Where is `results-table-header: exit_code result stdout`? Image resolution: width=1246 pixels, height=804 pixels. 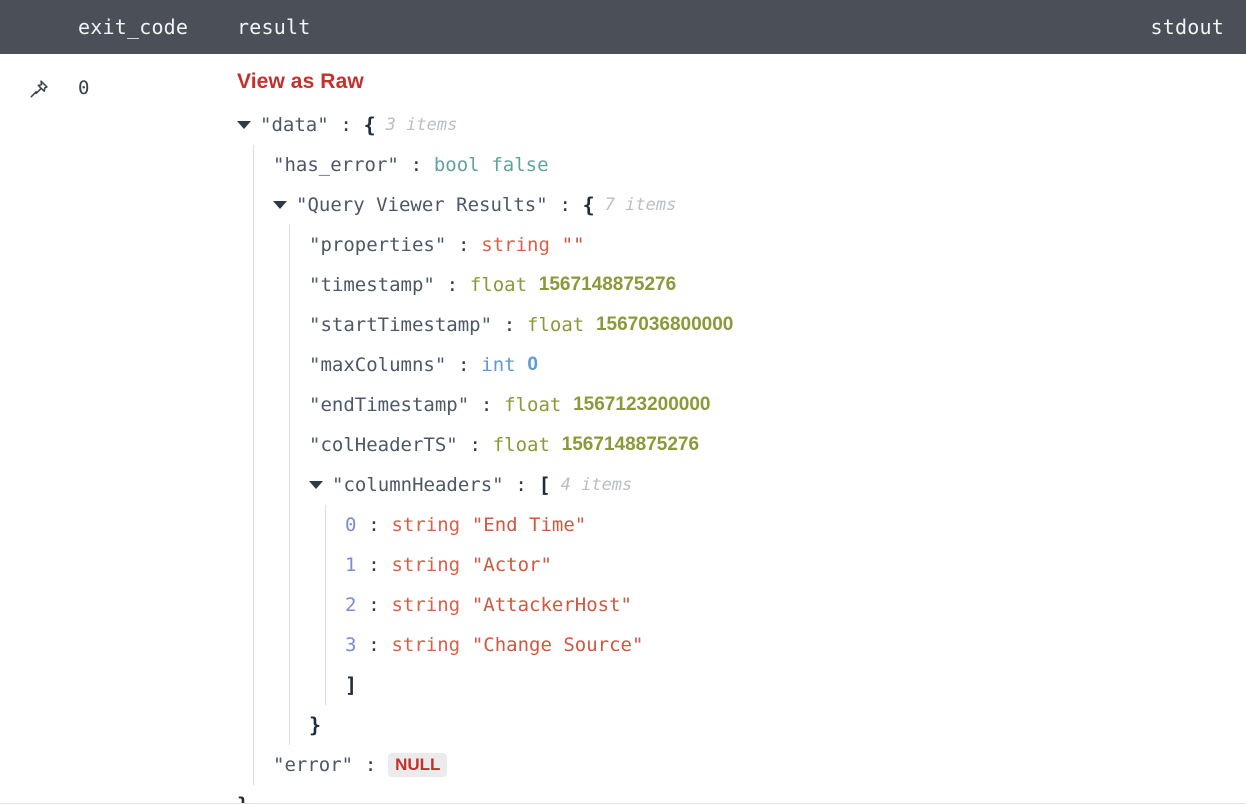 results-table-header: exit_code result stdout is located at coordinates (623, 27).